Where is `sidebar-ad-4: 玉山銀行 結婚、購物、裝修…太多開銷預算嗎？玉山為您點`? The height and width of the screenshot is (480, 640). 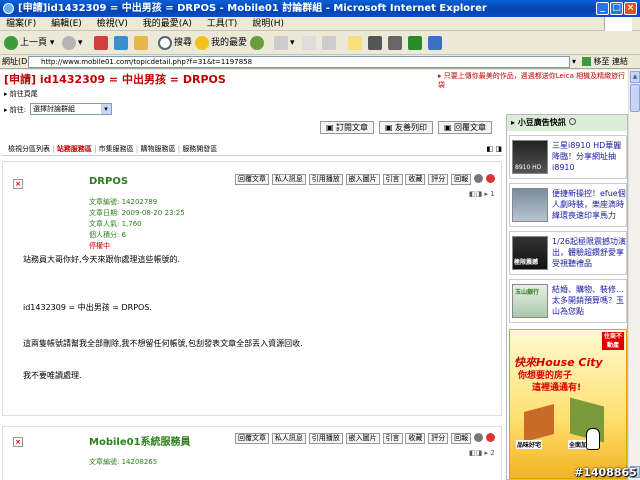 sidebar-ad-4: 玉山銀行 結婚、購物、裝修…太多開銷預算嗎？玉山為您點 is located at coordinates (568, 301).